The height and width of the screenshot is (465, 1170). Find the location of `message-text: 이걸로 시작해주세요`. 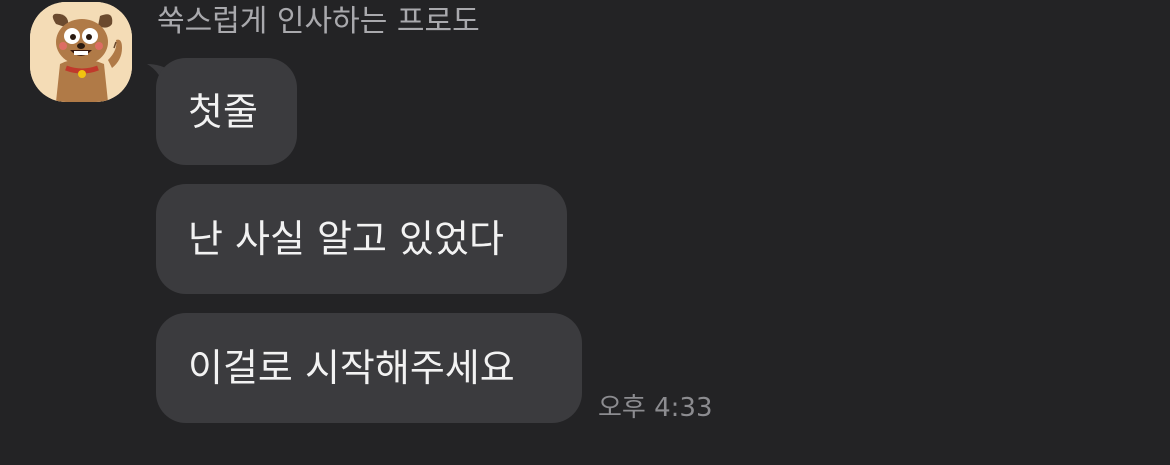

message-text: 이걸로 시작해주세요 is located at coordinates (351, 368).